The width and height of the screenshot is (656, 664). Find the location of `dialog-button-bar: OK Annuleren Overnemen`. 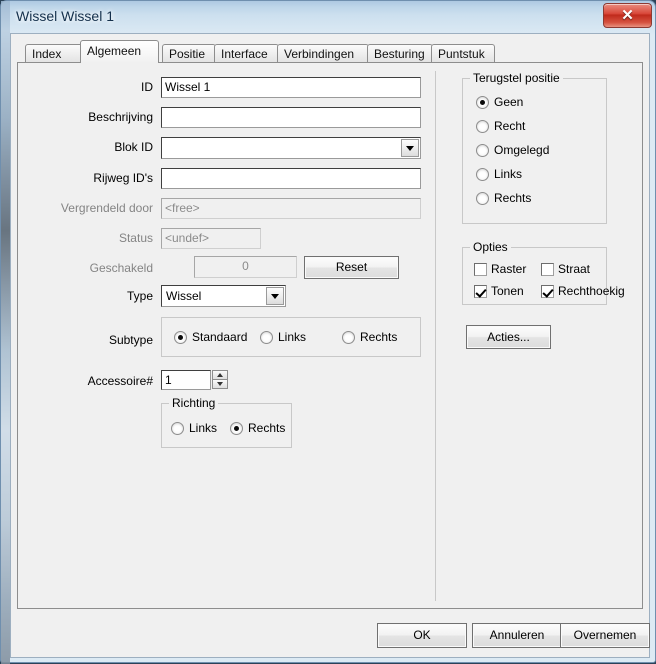

dialog-button-bar: OK Annuleren Overnemen is located at coordinates (330, 633).